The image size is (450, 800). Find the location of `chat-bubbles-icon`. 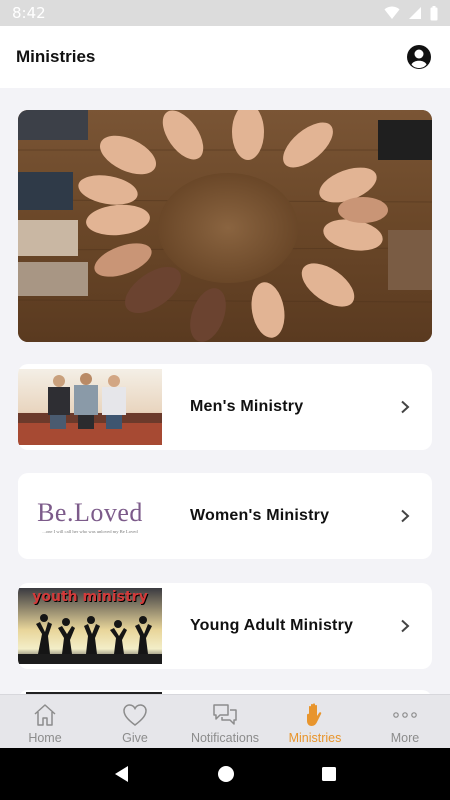

chat-bubbles-icon is located at coordinates (225, 714).